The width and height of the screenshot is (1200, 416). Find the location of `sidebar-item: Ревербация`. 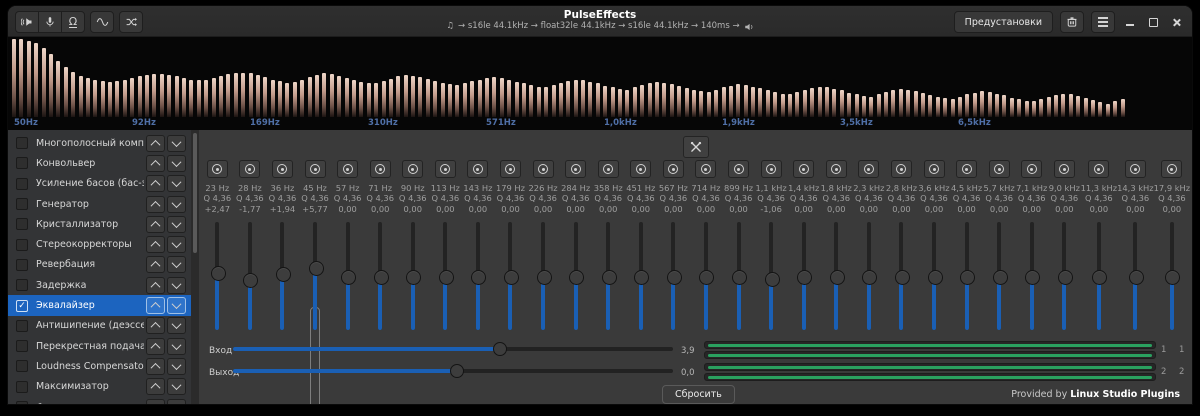

sidebar-item: Ревербация is located at coordinates (99, 265).